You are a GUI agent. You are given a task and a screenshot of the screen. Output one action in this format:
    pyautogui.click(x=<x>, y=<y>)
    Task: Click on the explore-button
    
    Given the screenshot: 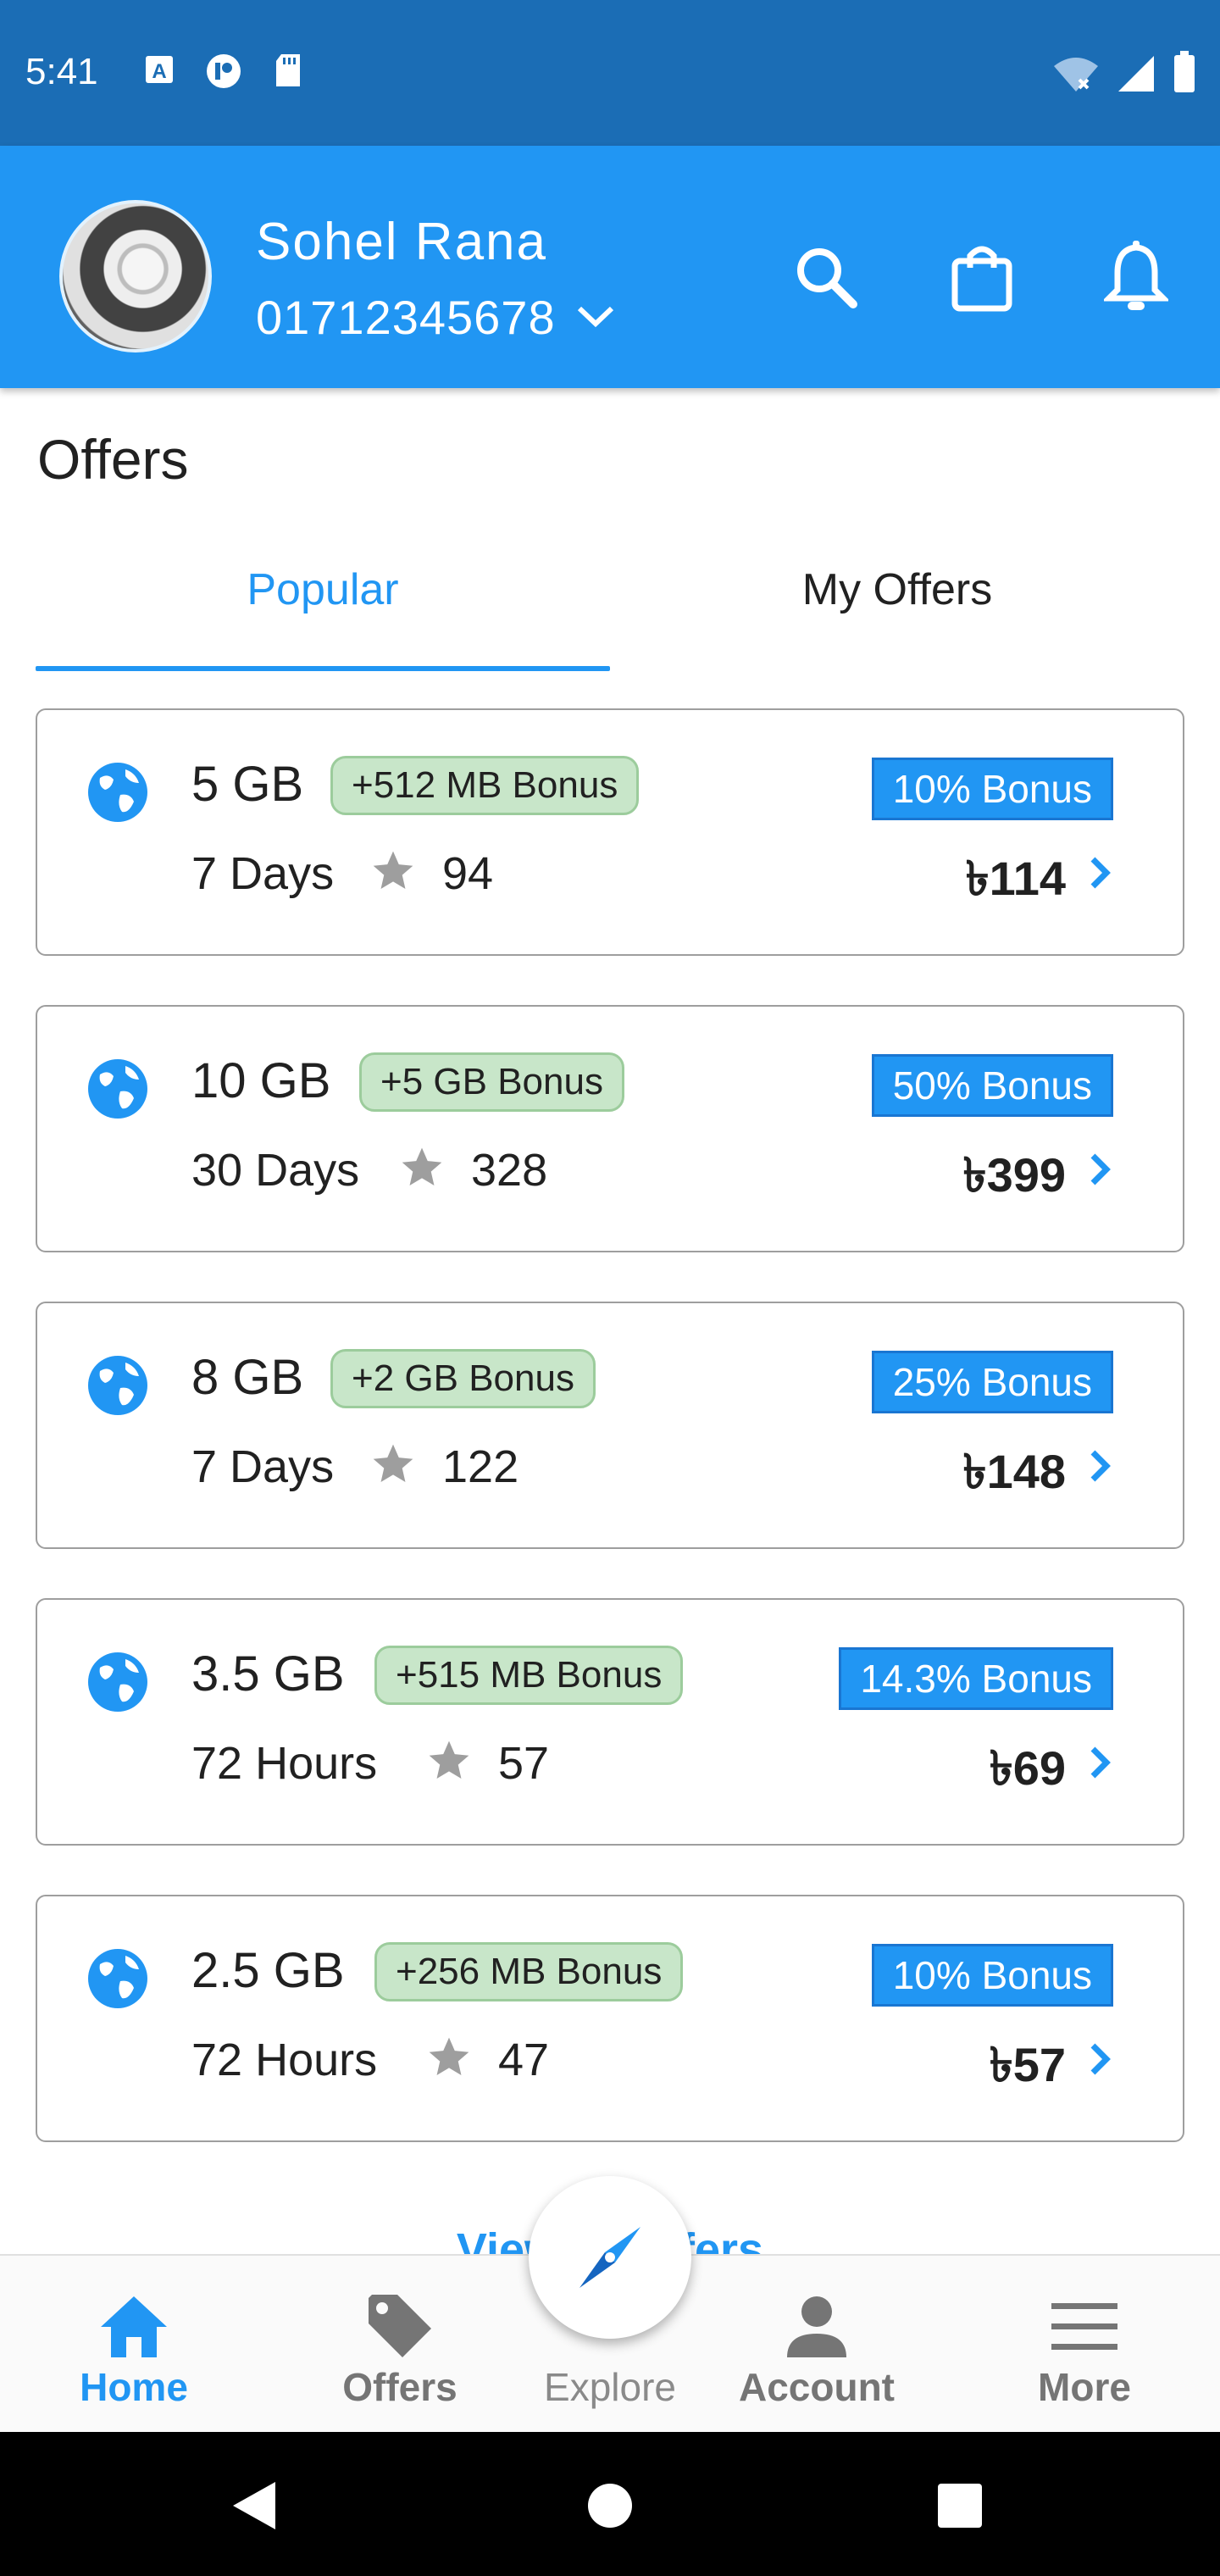 What is the action you would take?
    pyautogui.click(x=610, y=2257)
    